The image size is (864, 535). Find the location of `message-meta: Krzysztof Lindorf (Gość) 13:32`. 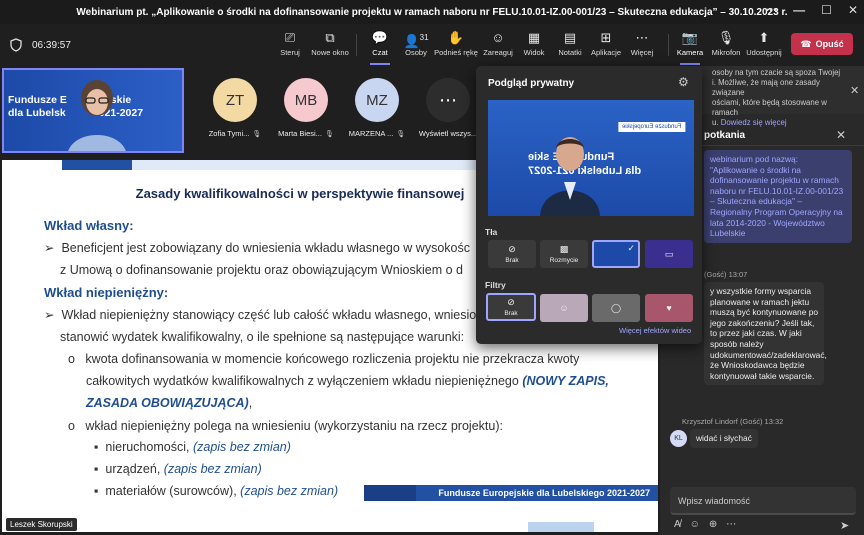

message-meta: Krzysztof Lindorf (Gość) 13:32 is located at coordinates (733, 421).